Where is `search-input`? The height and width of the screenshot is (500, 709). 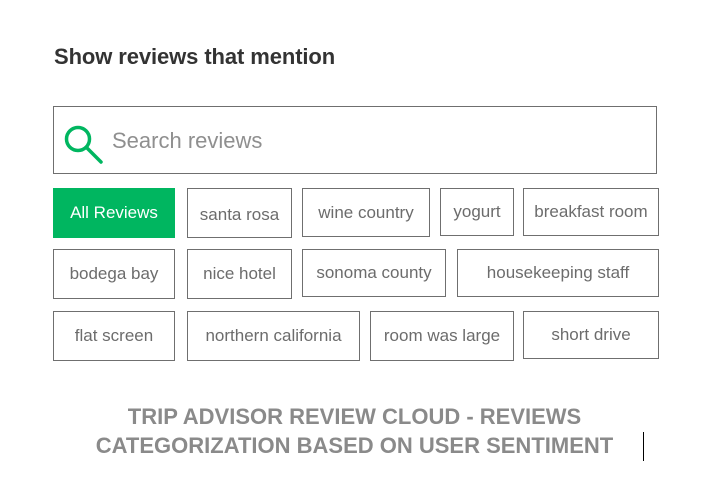
search-input is located at coordinates (372, 141).